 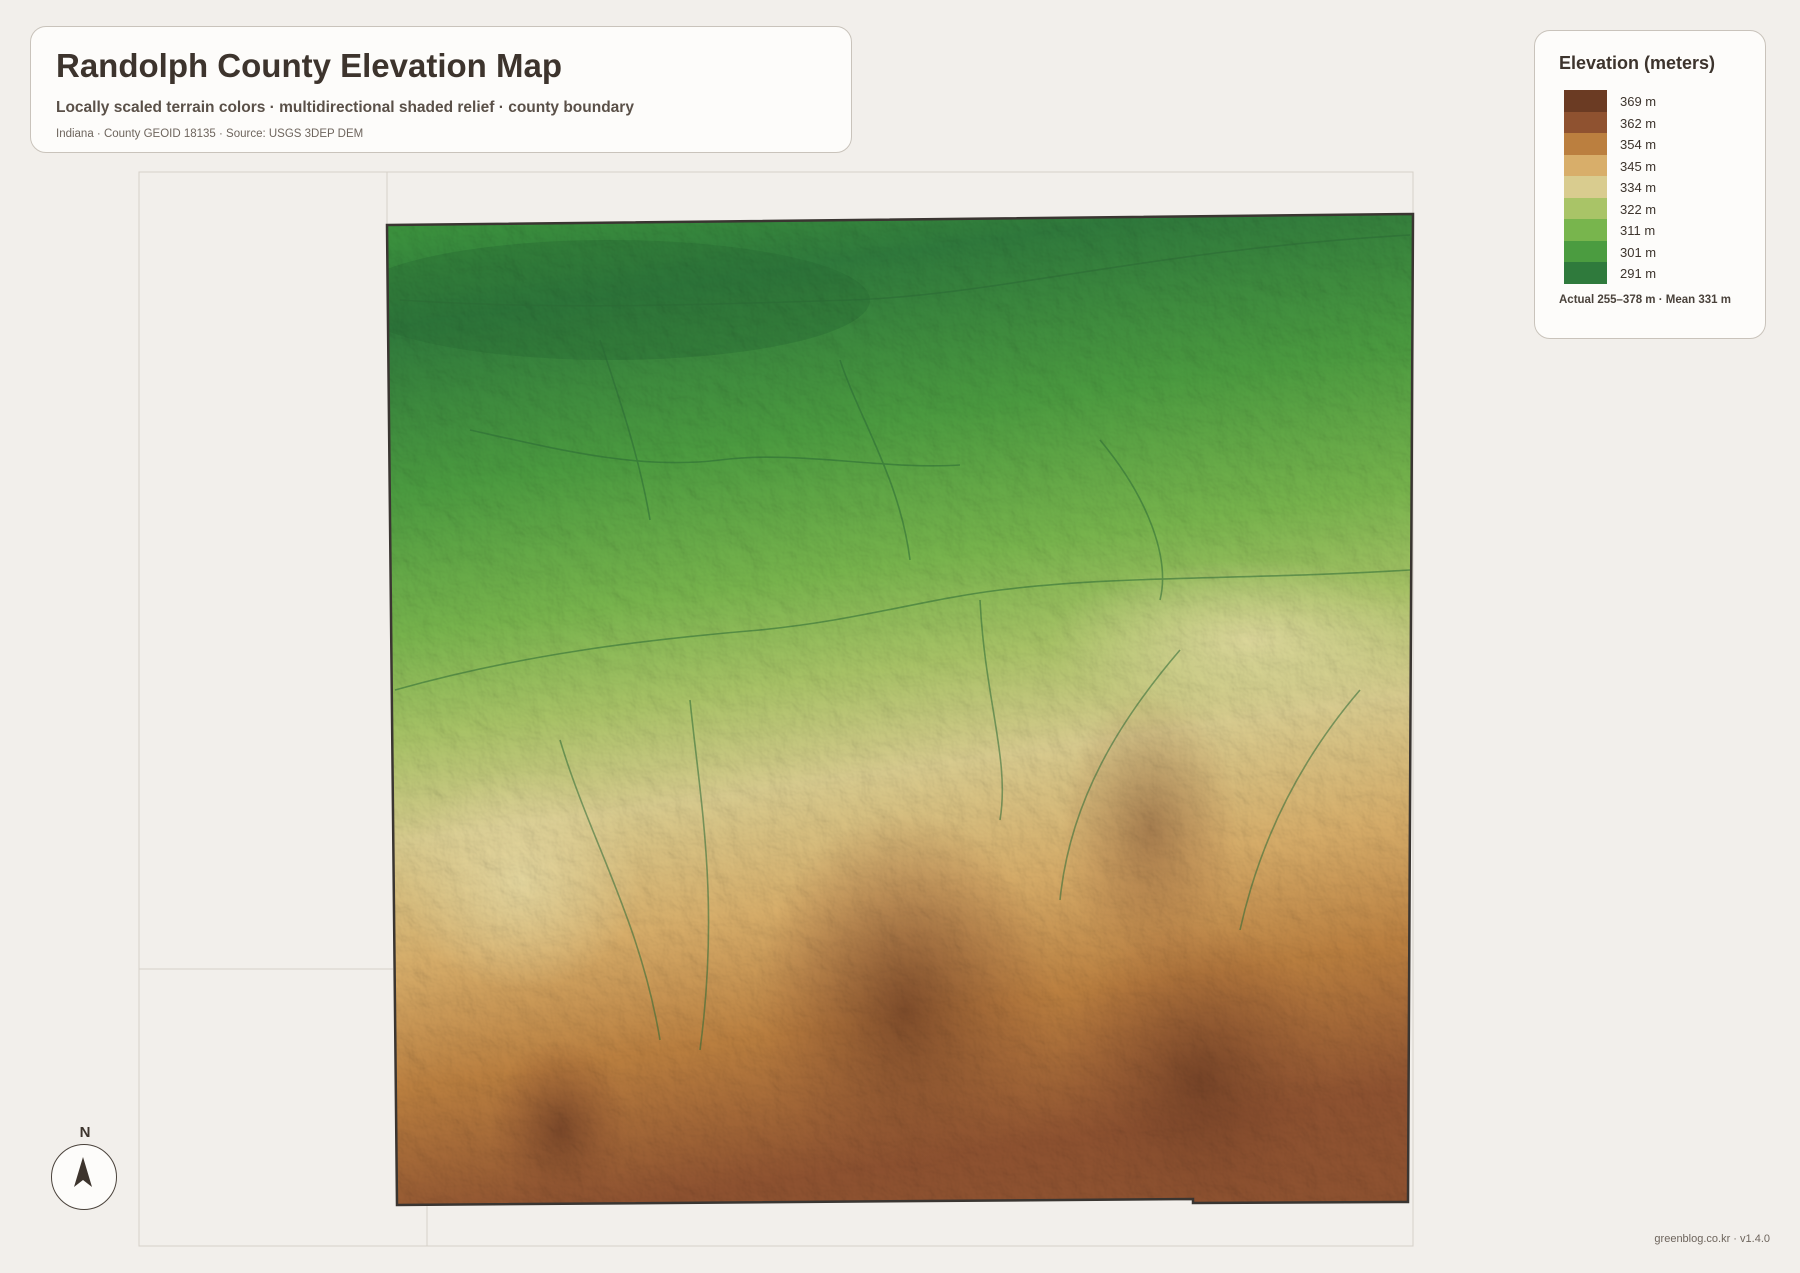 I want to click on legend-entry: 354 m, so click(x=1654, y=144).